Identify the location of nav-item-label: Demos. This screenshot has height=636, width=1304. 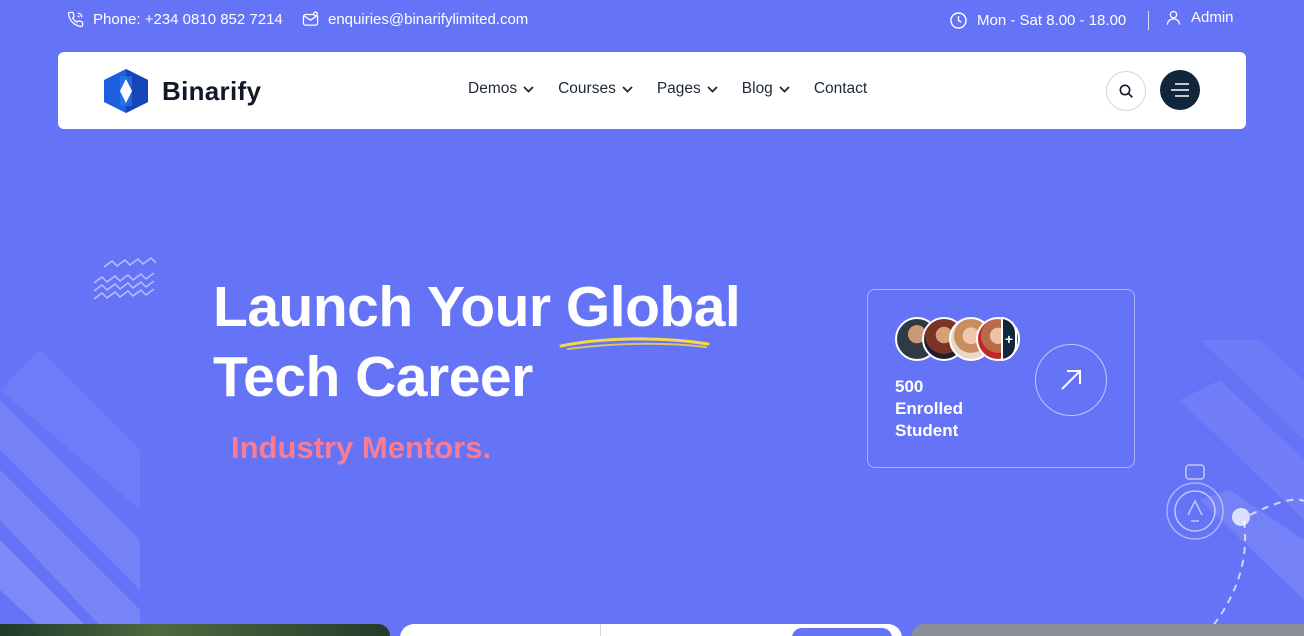
(493, 88).